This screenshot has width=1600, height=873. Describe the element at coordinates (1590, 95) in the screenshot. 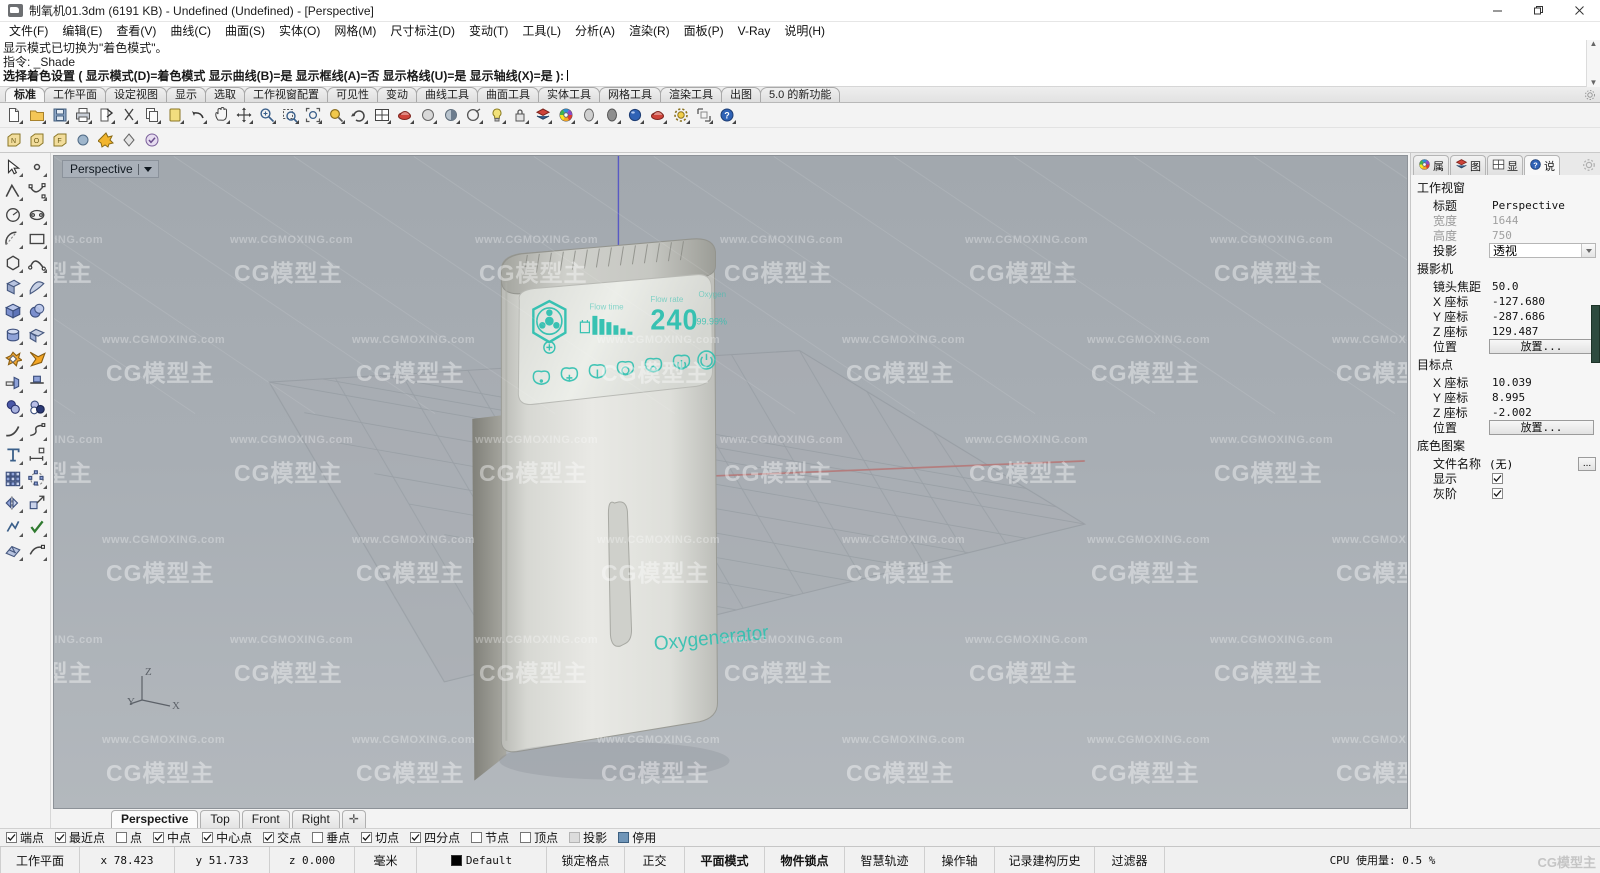

I see `toolbar-options-gear-icon` at that location.